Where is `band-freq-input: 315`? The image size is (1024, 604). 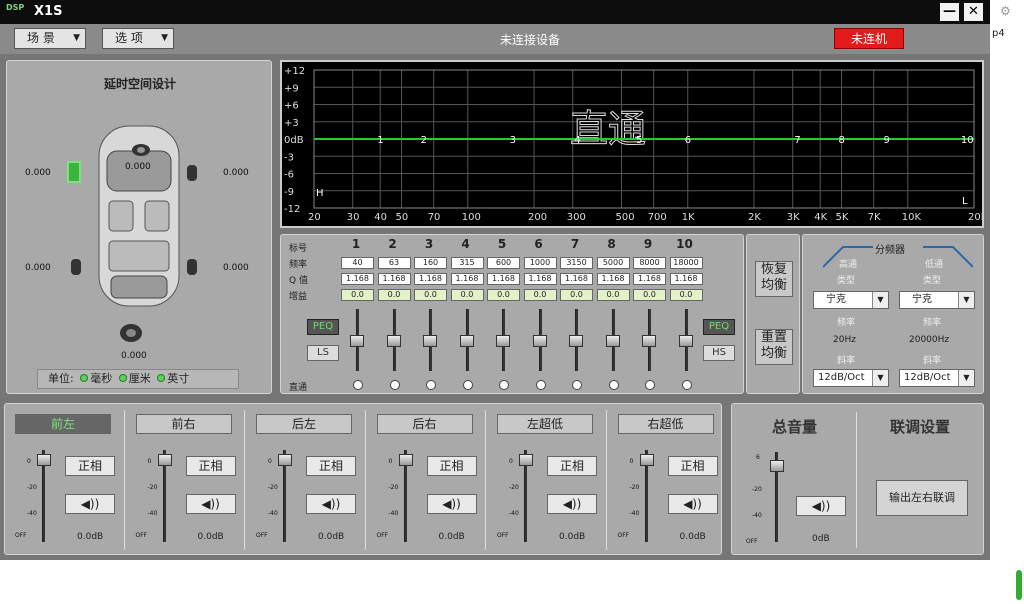
band-freq-input: 315 is located at coordinates (467, 263).